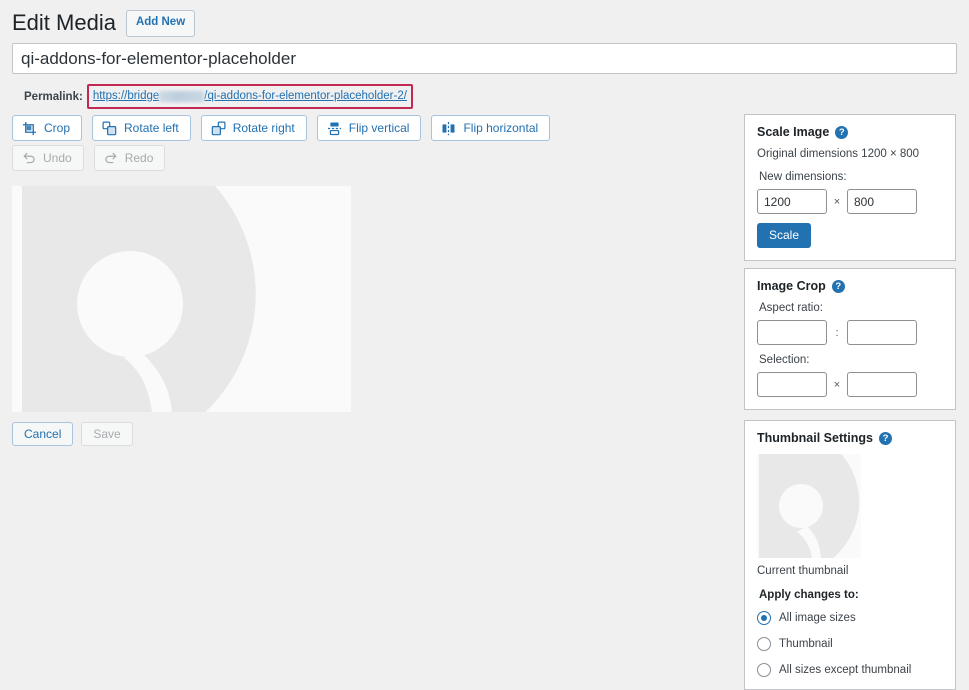 The image size is (969, 690). Describe the element at coordinates (111, 158) in the screenshot. I see `redo-icon` at that location.